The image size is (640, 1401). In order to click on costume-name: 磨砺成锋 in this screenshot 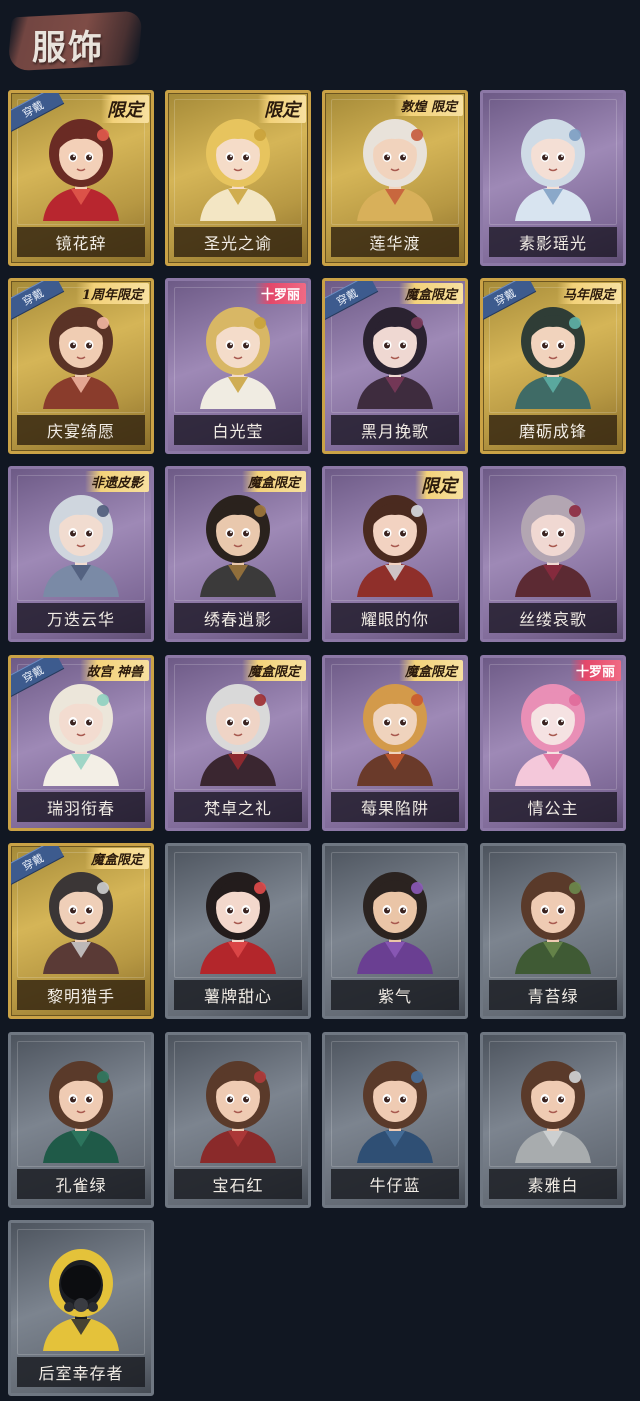, I will do `click(552, 431)`.